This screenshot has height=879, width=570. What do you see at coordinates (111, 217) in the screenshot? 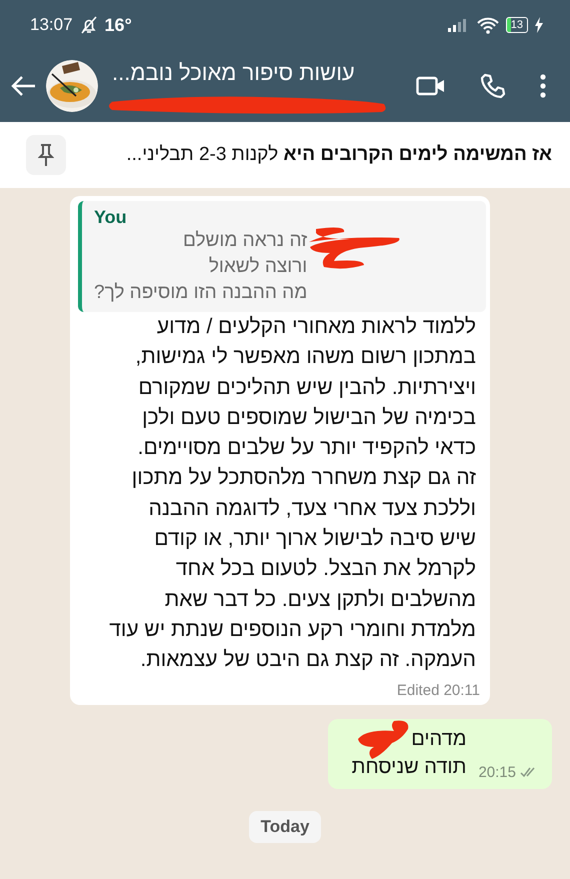
I see `quote-author: You` at bounding box center [111, 217].